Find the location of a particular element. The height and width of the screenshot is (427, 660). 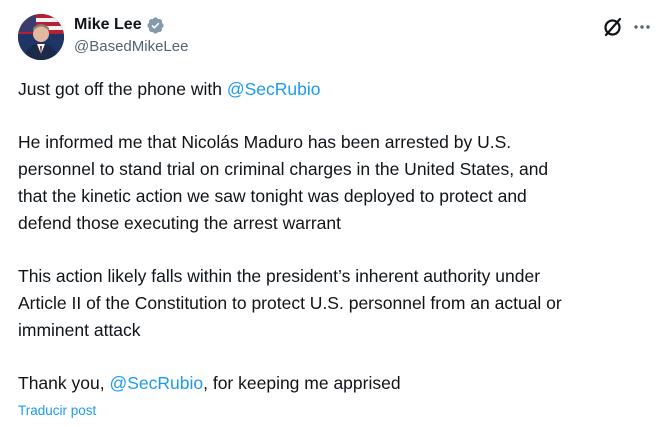

more-options-icon is located at coordinates (642, 27).